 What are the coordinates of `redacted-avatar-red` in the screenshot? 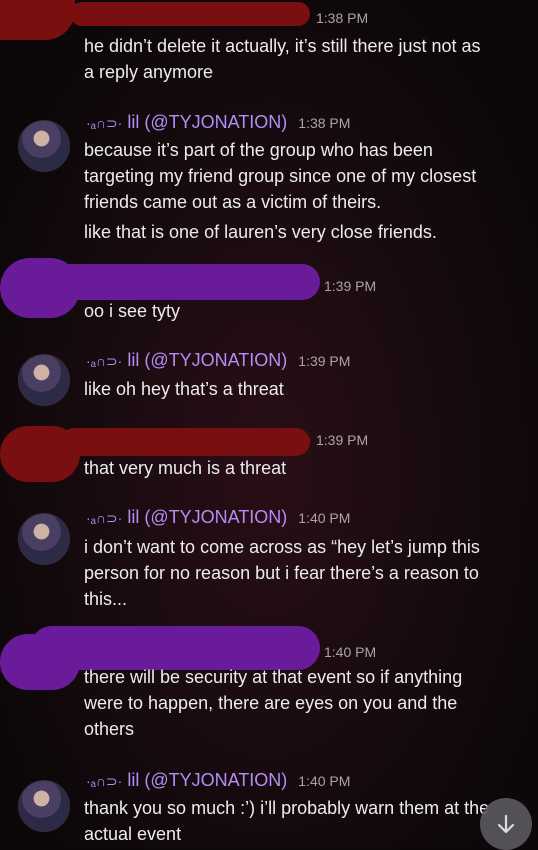 It's located at (37, 20).